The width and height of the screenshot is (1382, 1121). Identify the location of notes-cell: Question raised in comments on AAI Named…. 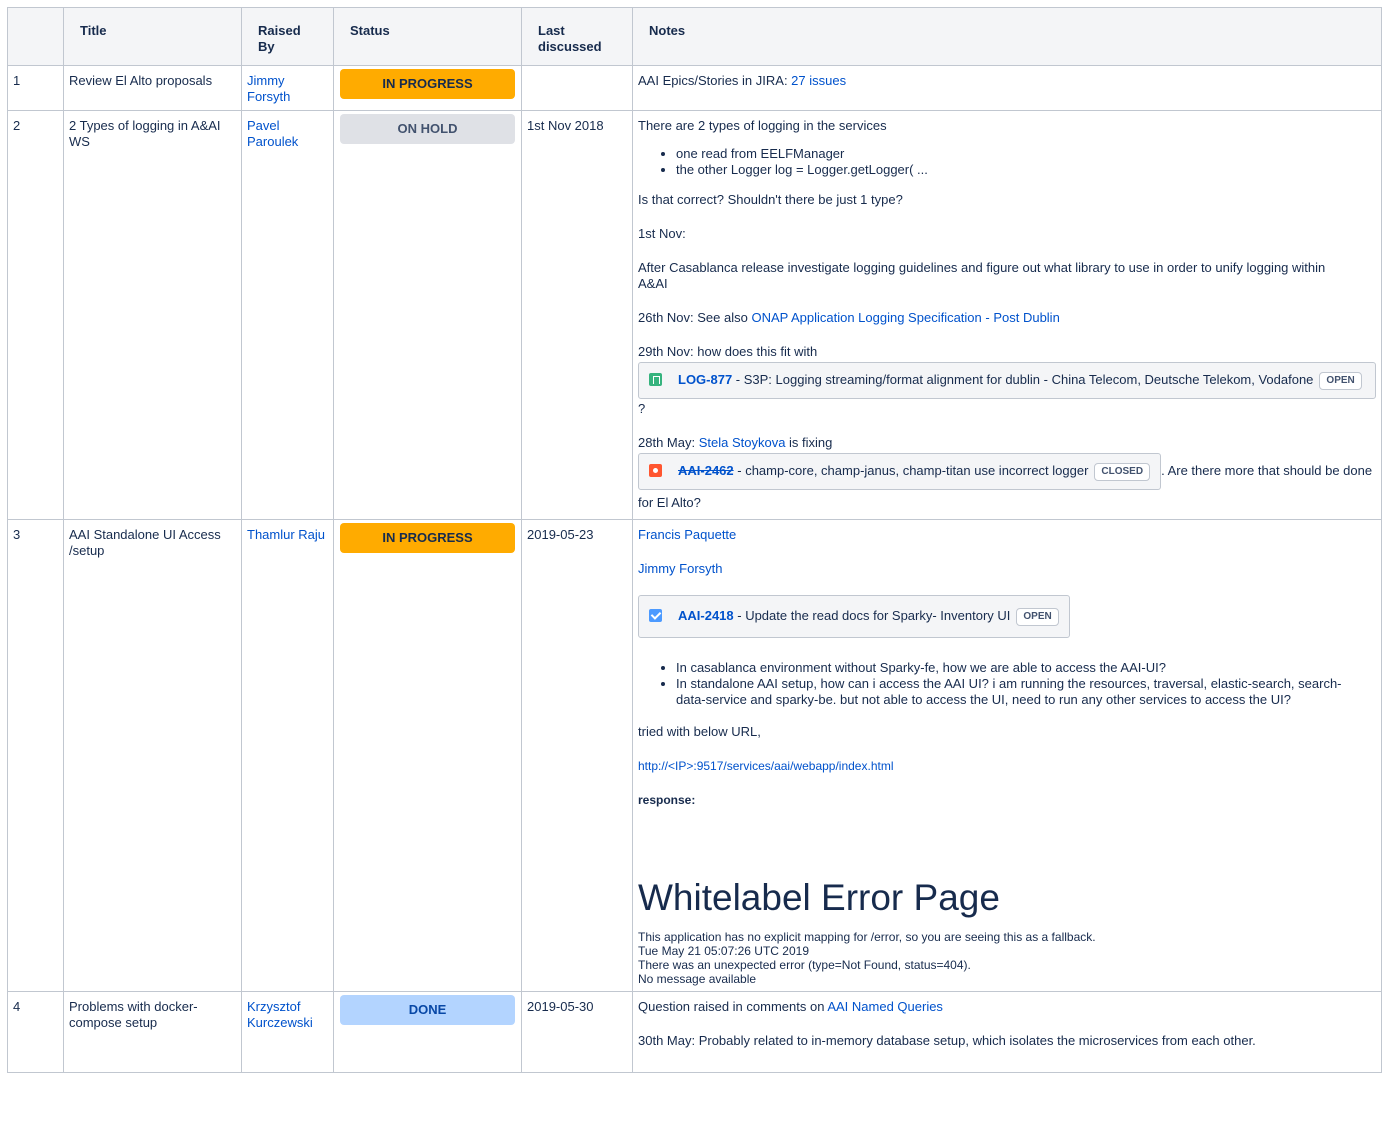
(1007, 1032).